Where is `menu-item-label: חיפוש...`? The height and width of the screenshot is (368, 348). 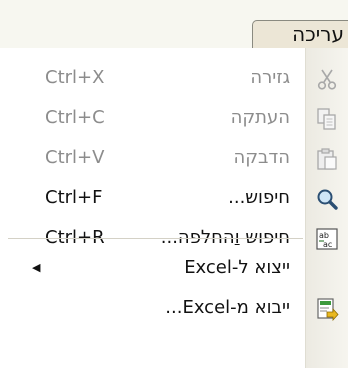 menu-item-label: חיפוש... is located at coordinates (259, 197).